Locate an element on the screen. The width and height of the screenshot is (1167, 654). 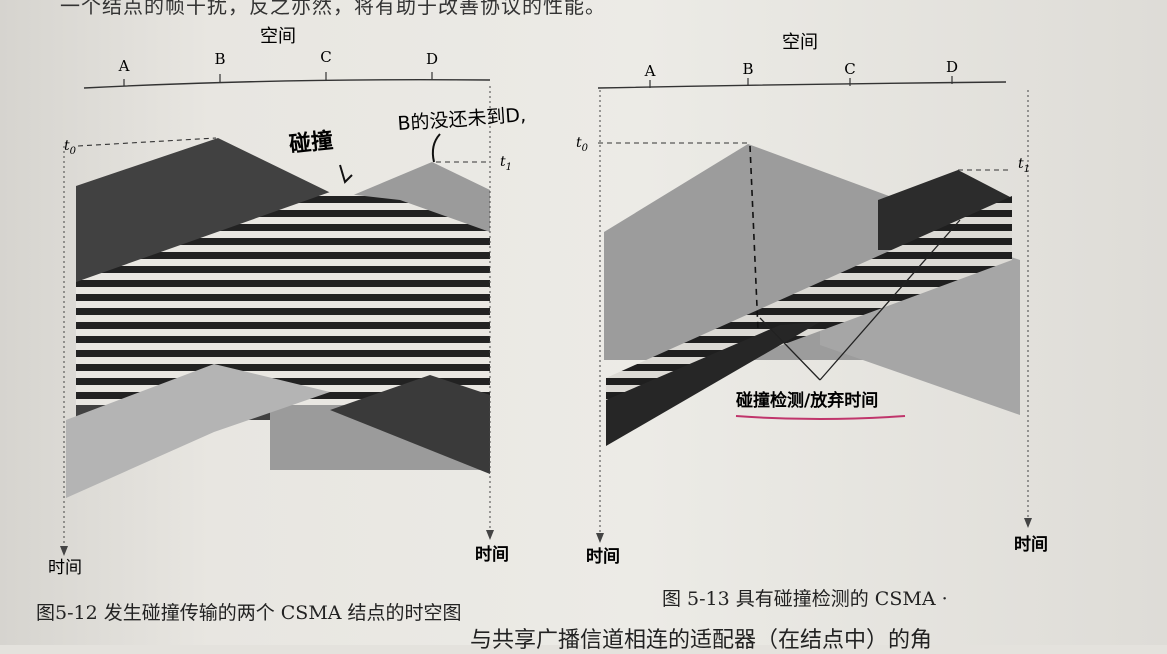
handwritten-collision: 碰撞 is located at coordinates (311, 143).